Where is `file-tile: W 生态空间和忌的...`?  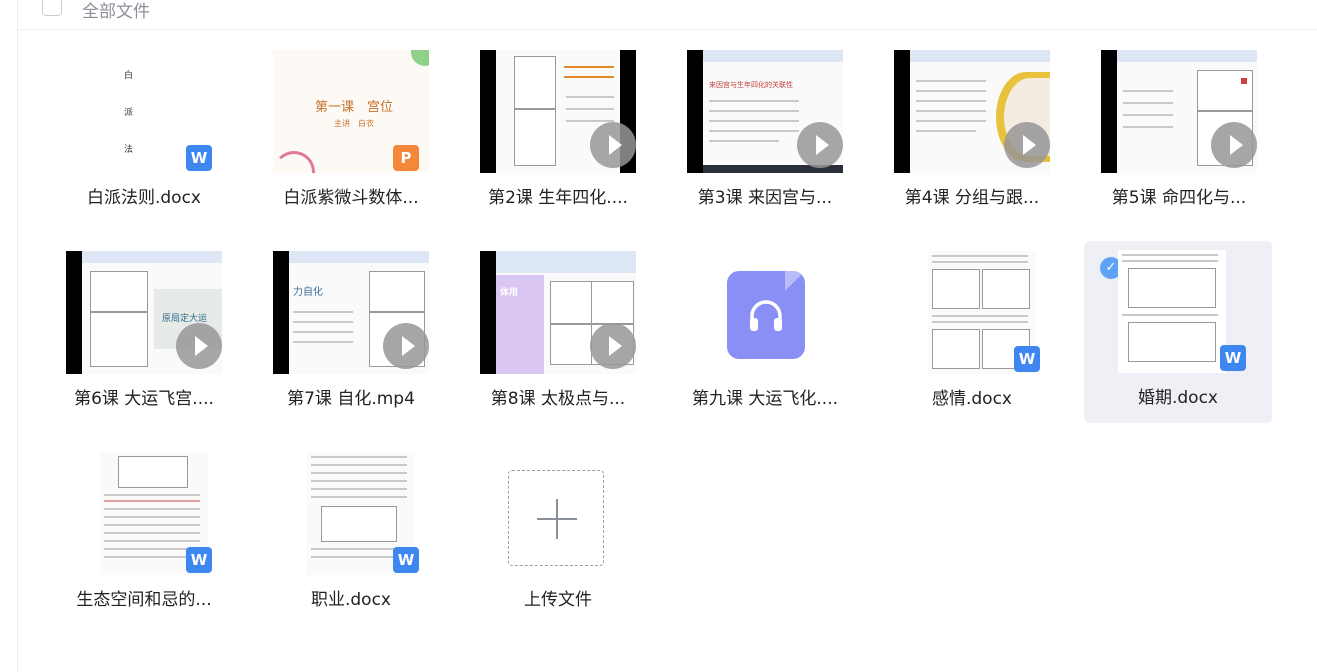
file-tile: W 生态空间和忌的... is located at coordinates (144, 534).